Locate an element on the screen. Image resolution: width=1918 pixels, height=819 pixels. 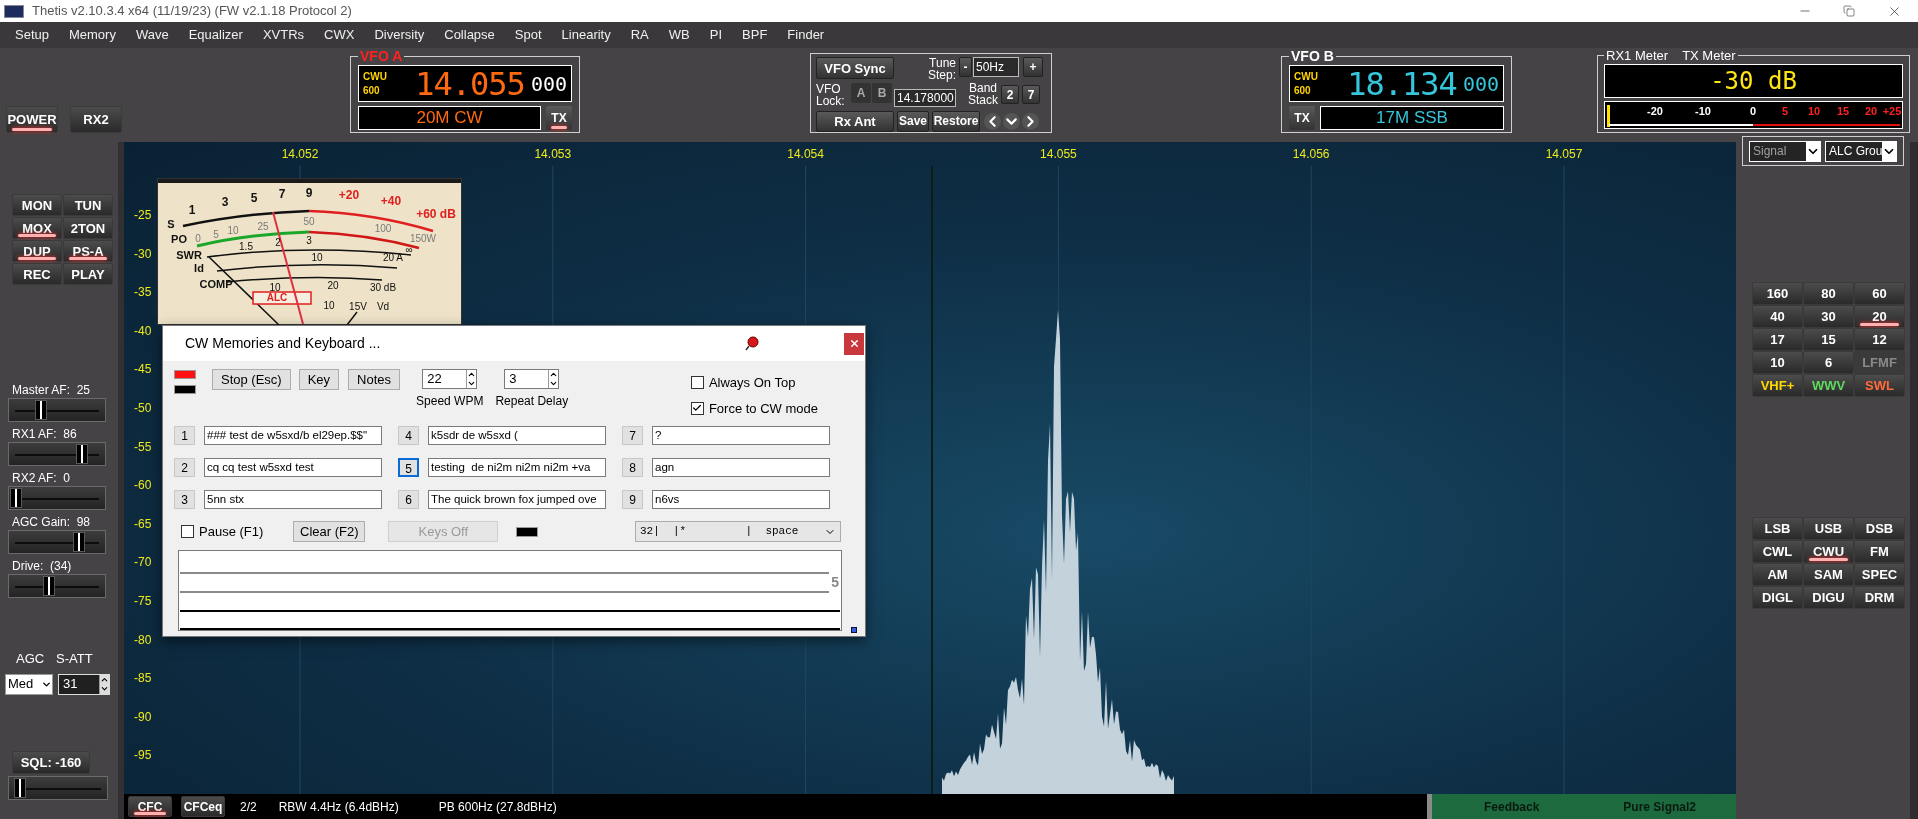
memory-field: ### test de w5sxd/b el29ep.$$" is located at coordinates (293, 435).